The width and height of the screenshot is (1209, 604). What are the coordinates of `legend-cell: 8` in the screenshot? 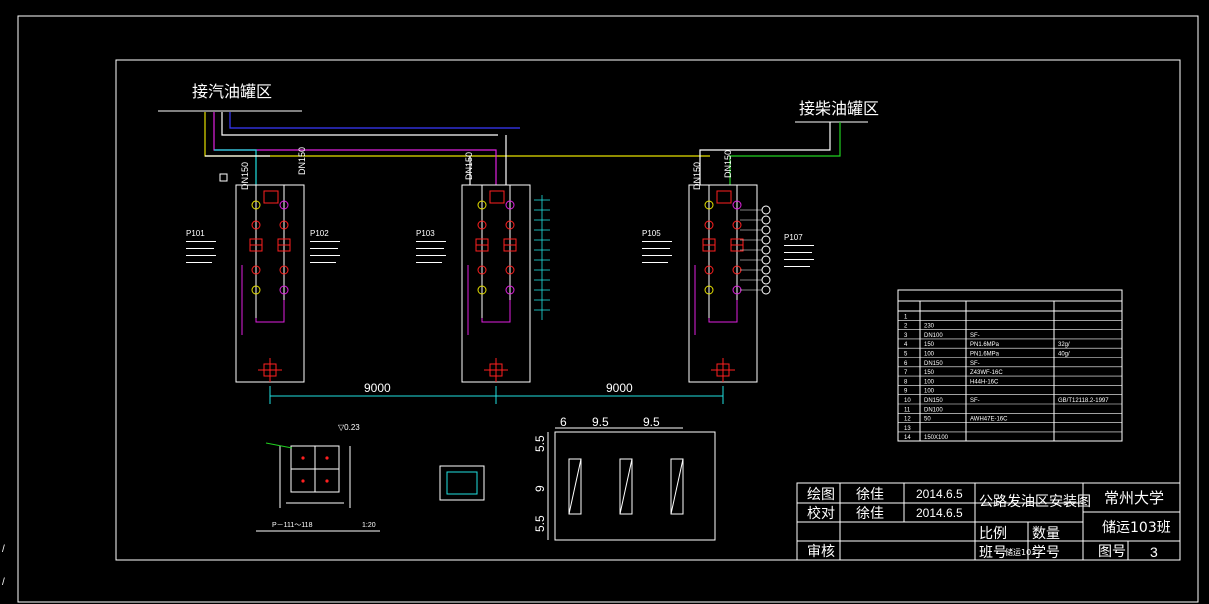 It's located at (906, 382).